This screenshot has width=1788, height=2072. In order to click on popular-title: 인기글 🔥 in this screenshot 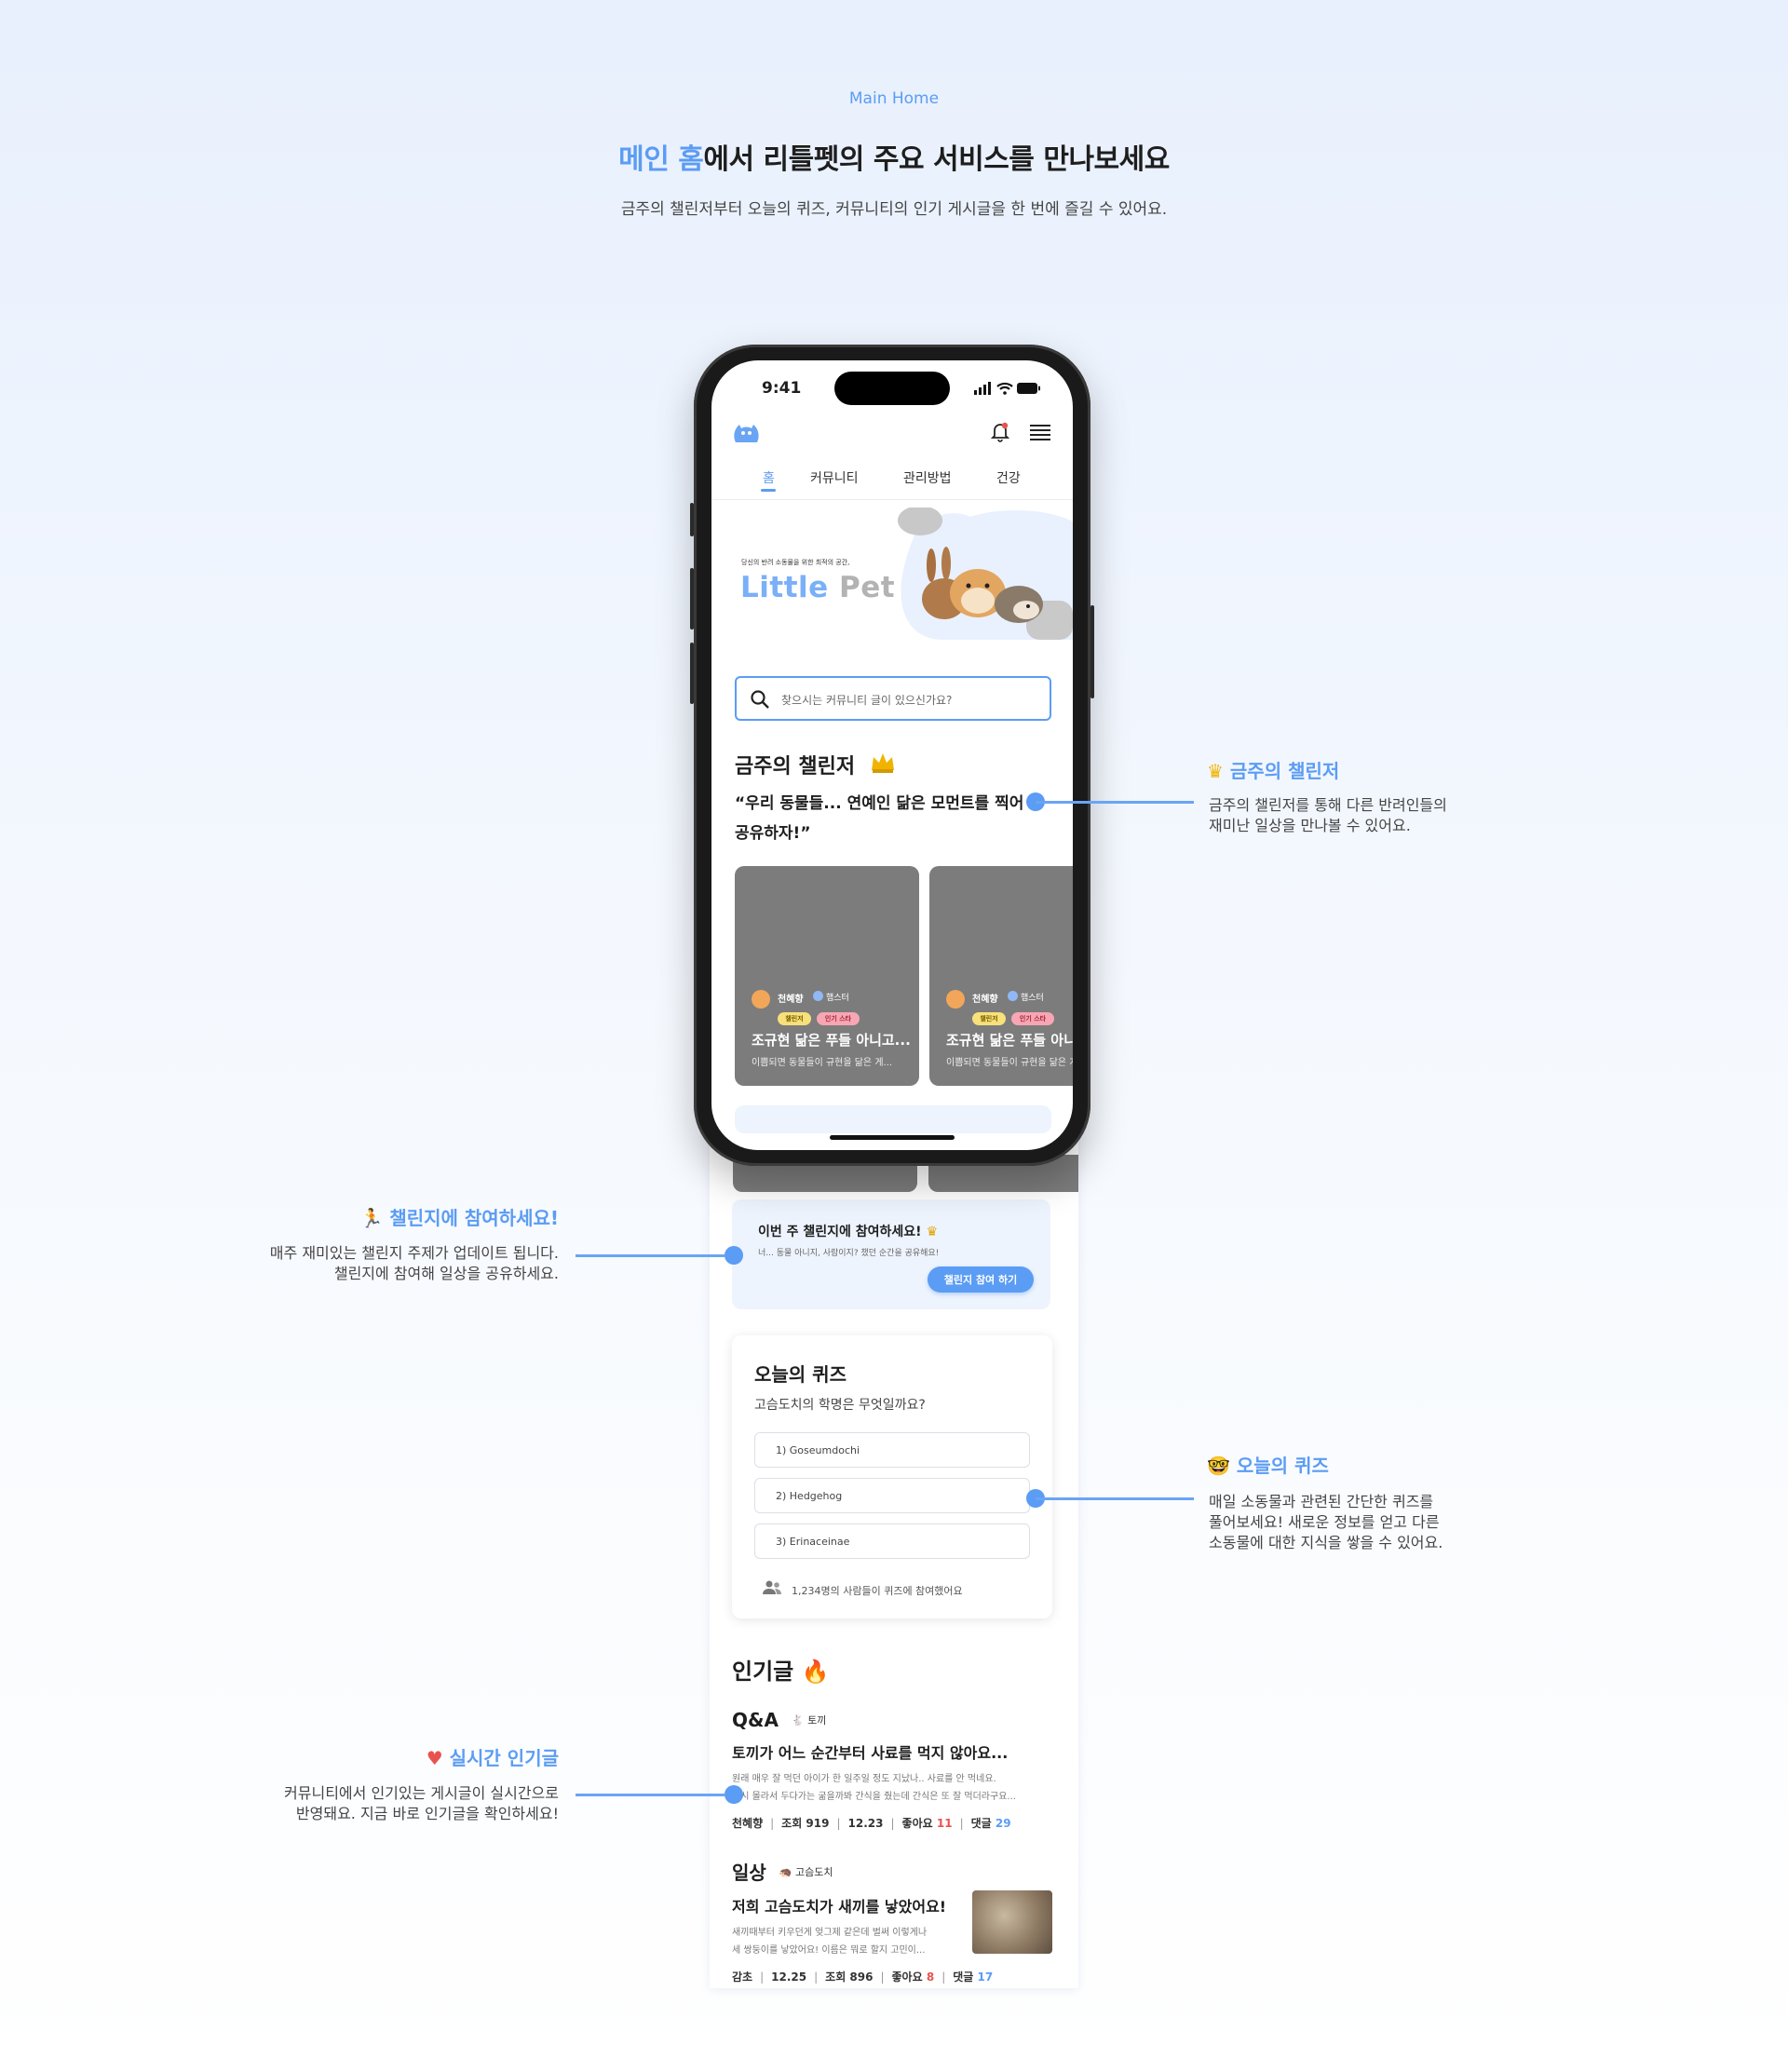, I will do `click(781, 1672)`.